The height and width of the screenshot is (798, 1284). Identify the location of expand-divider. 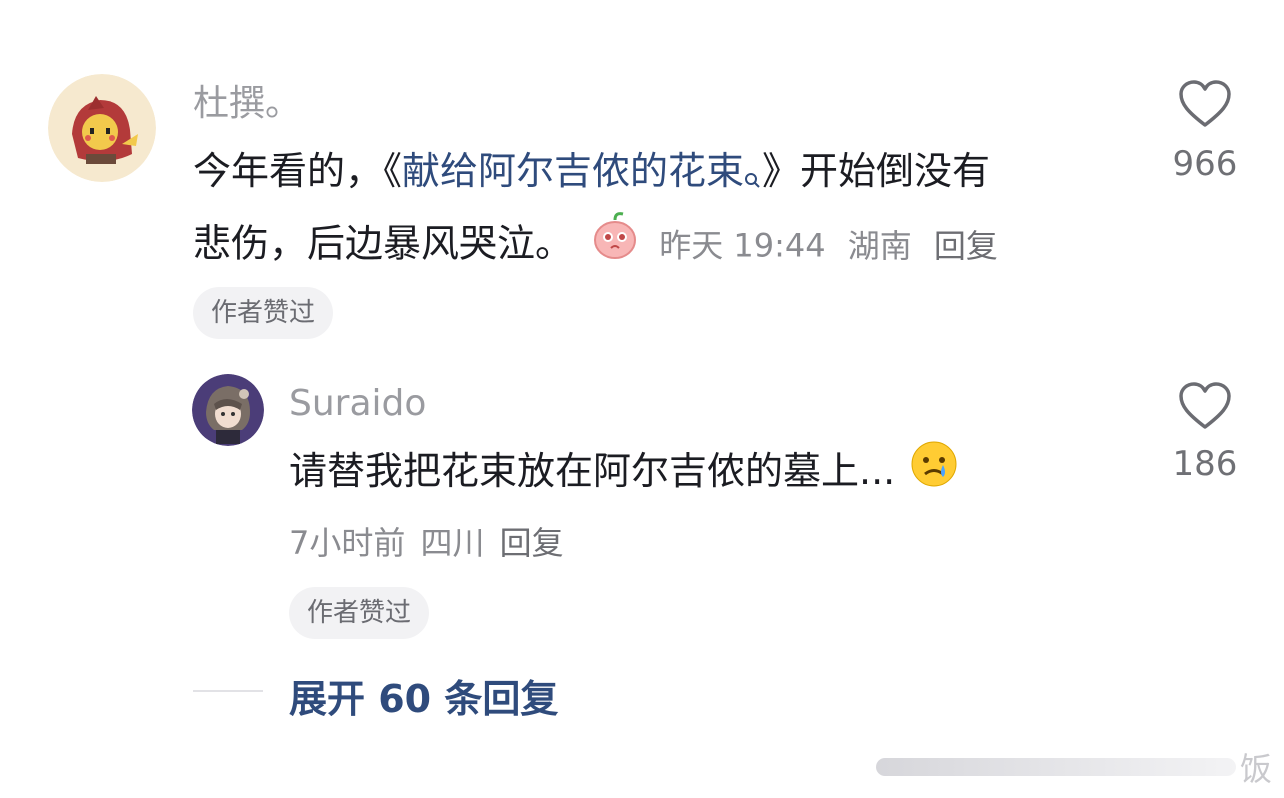
(228, 691).